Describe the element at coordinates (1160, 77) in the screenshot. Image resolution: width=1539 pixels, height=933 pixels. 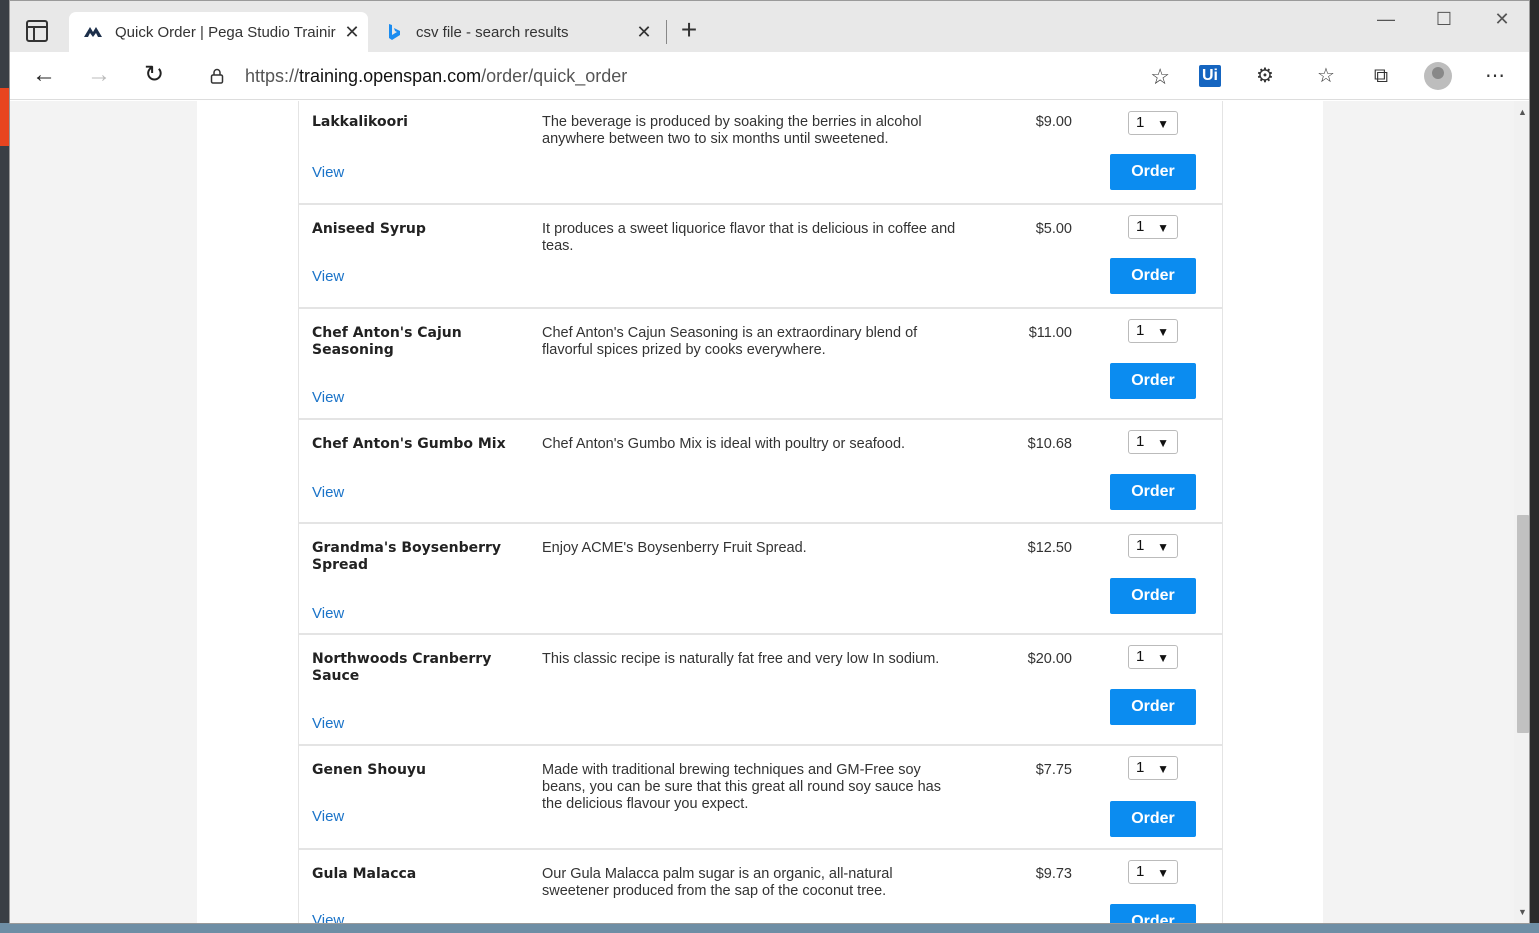
I see `add-favorite-icon: ☆` at that location.